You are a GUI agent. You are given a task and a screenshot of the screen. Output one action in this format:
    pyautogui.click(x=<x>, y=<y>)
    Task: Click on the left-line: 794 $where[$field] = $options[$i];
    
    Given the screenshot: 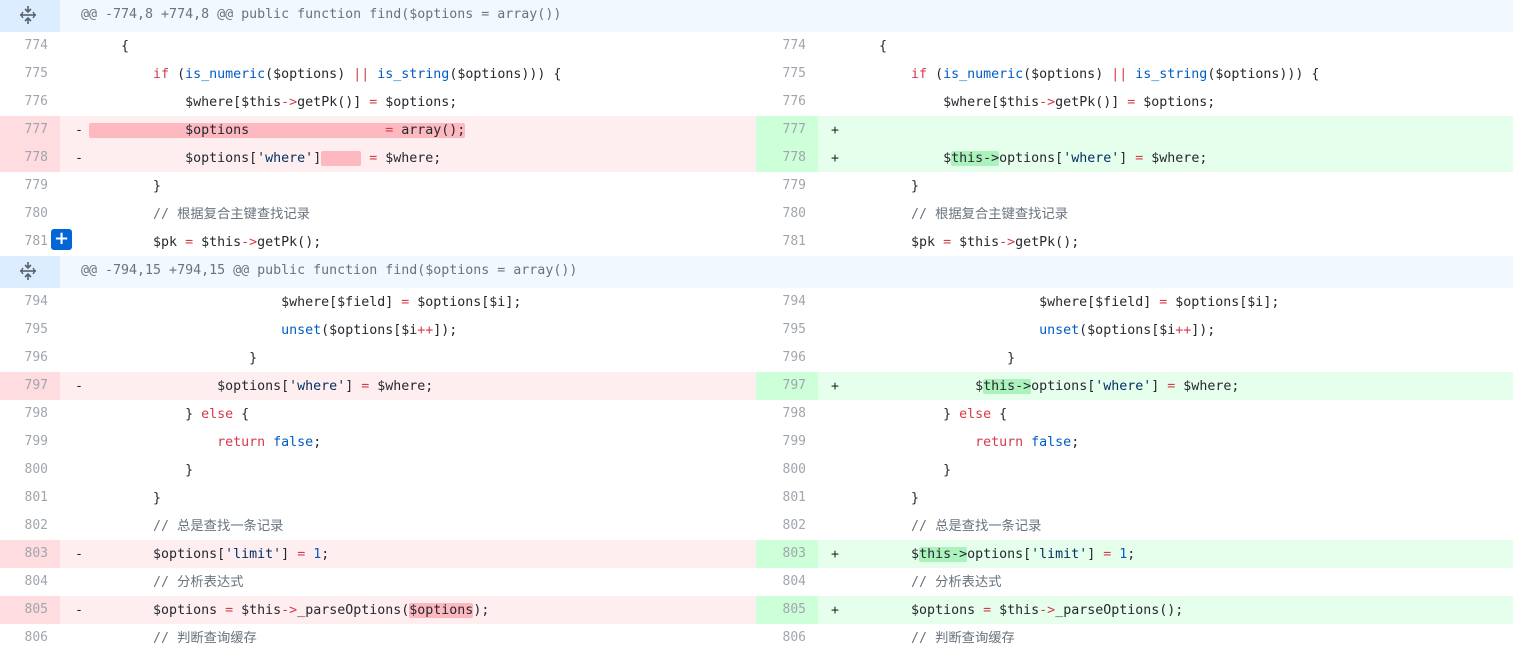 What is the action you would take?
    pyautogui.click(x=378, y=302)
    